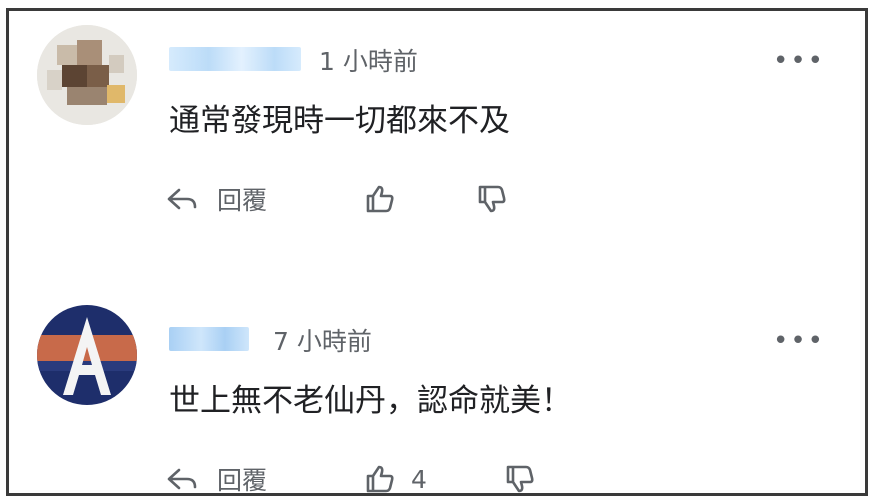  What do you see at coordinates (339, 121) in the screenshot?
I see `comment-text: 通常發現時一切都來不及` at bounding box center [339, 121].